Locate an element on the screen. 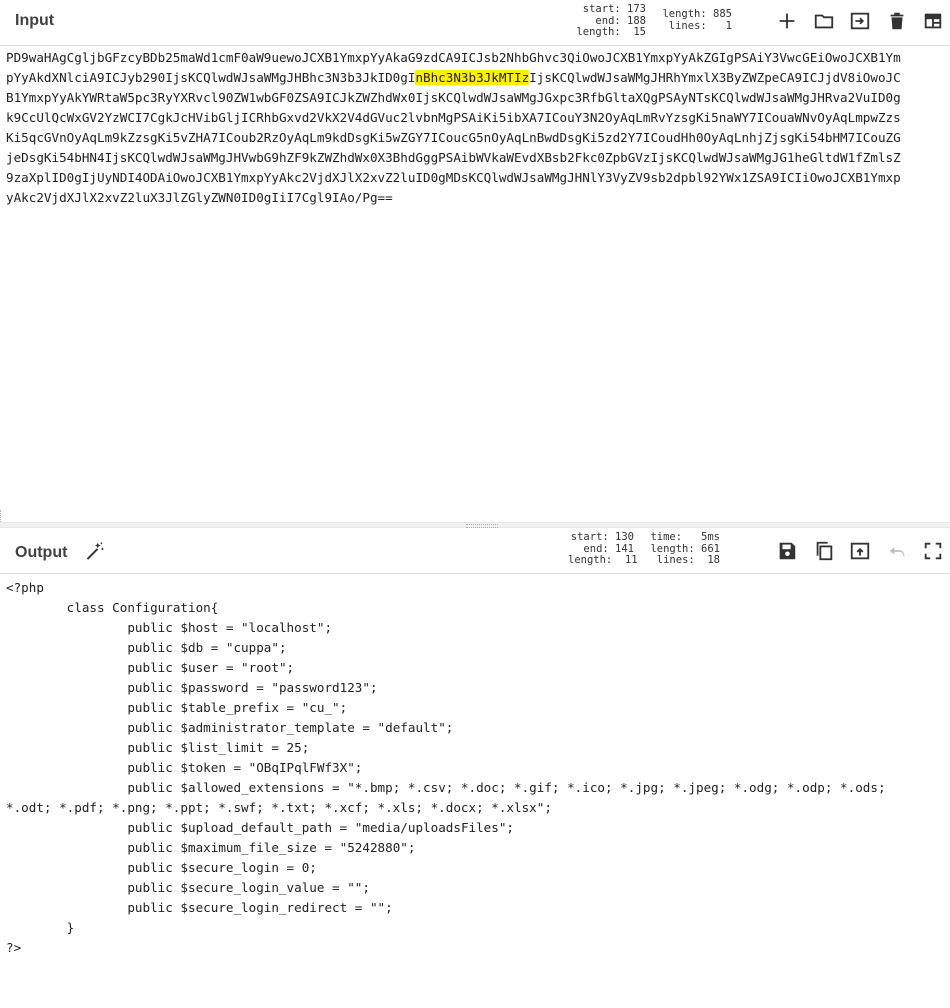  input-selection-stats: start: 173 end: 188 length: 15 is located at coordinates (603, 21).